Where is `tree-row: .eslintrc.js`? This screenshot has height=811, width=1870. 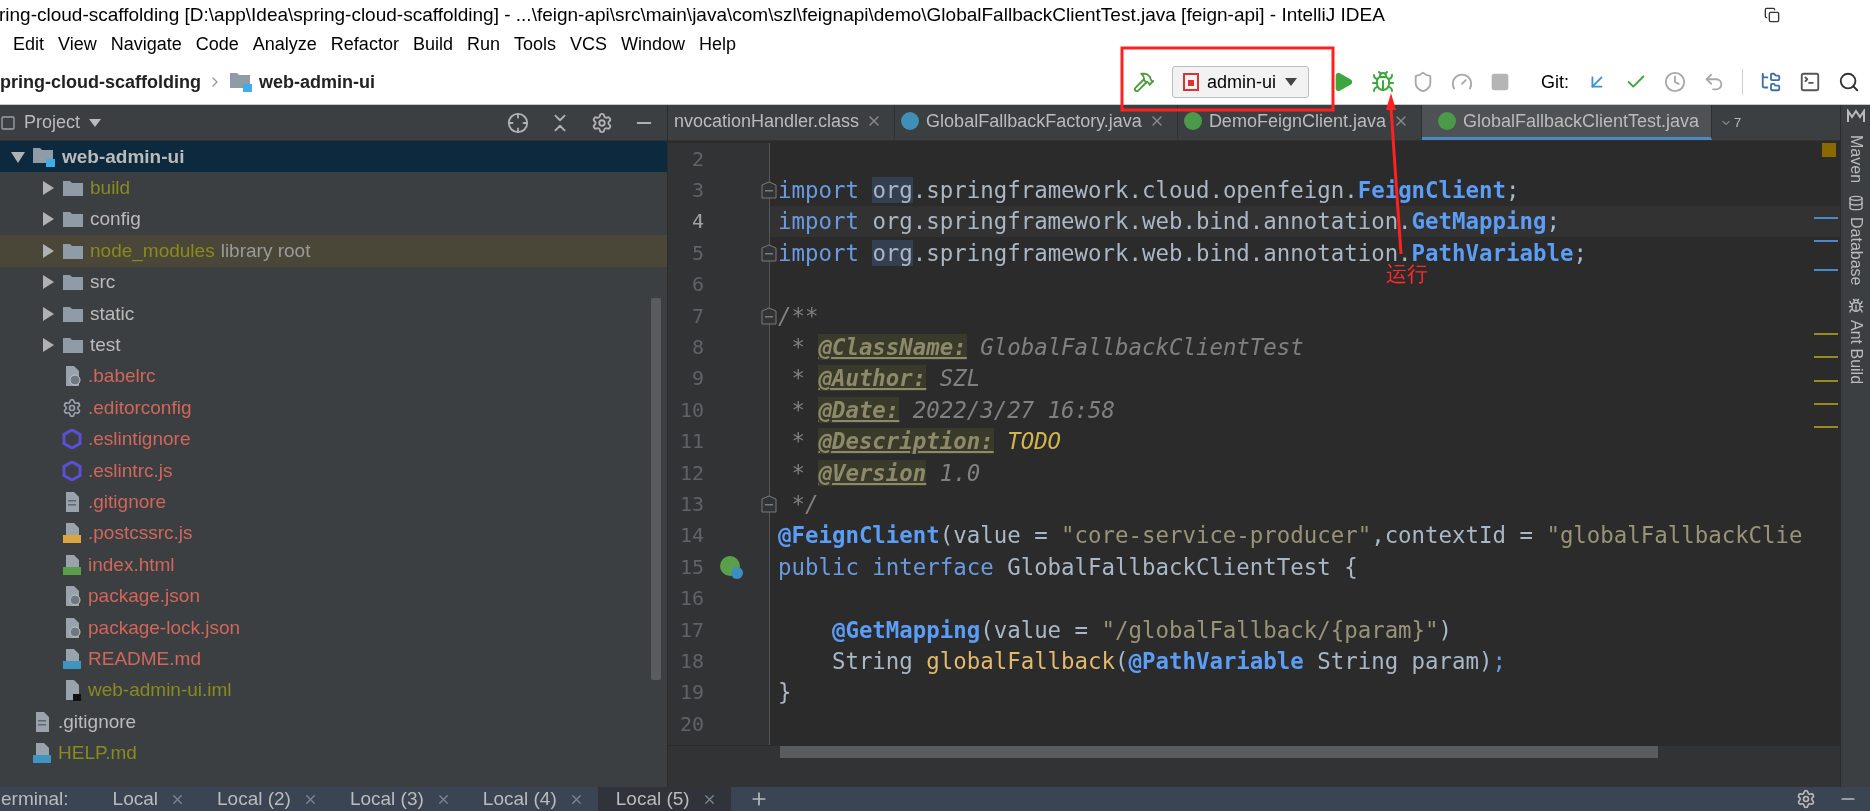 tree-row: .eslintrc.js is located at coordinates (333, 470).